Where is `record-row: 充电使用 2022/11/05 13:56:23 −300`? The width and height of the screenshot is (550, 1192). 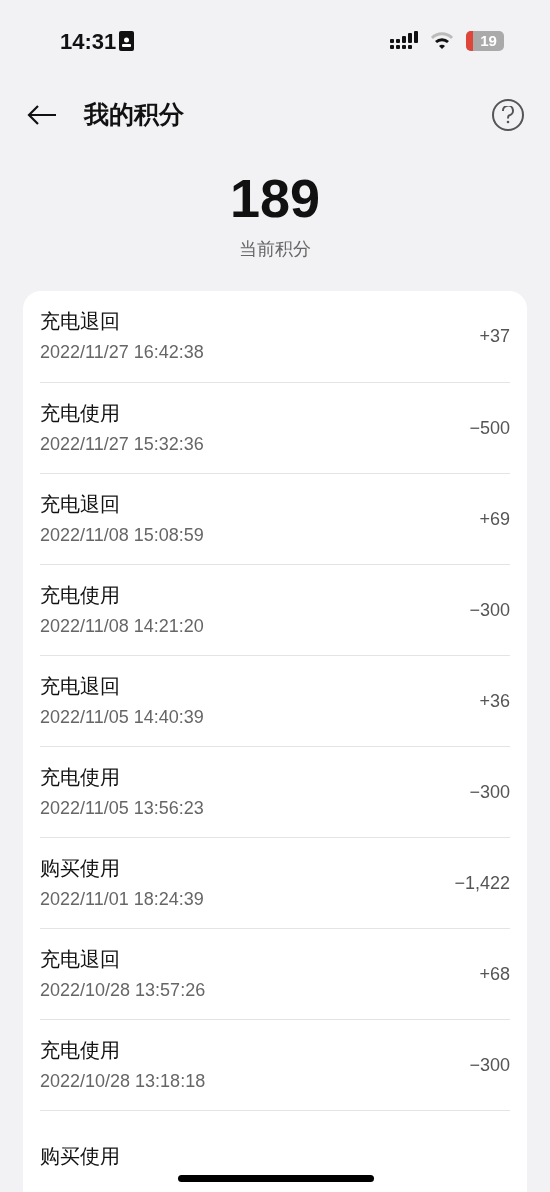
record-row: 充电使用 2022/11/05 13:56:23 −300 is located at coordinates (275, 791).